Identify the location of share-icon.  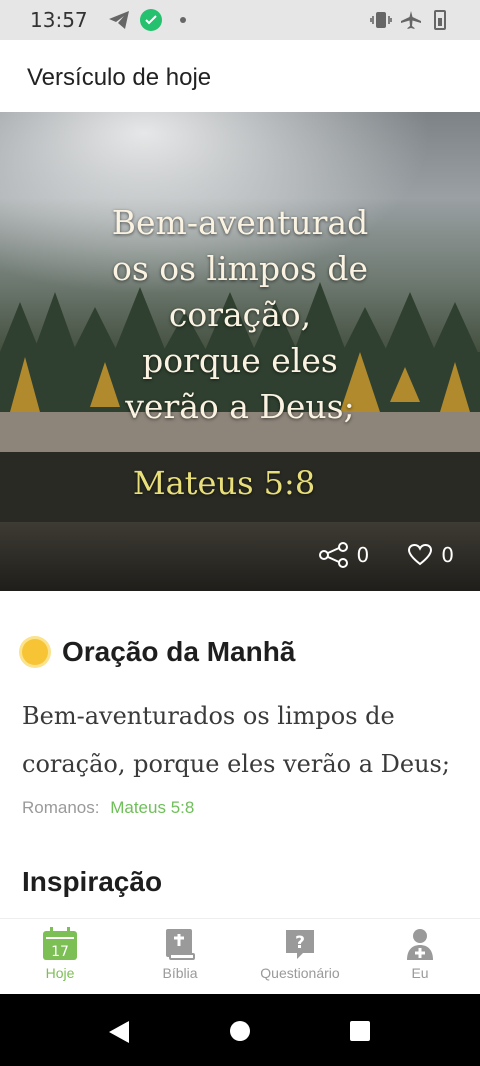
(333, 555).